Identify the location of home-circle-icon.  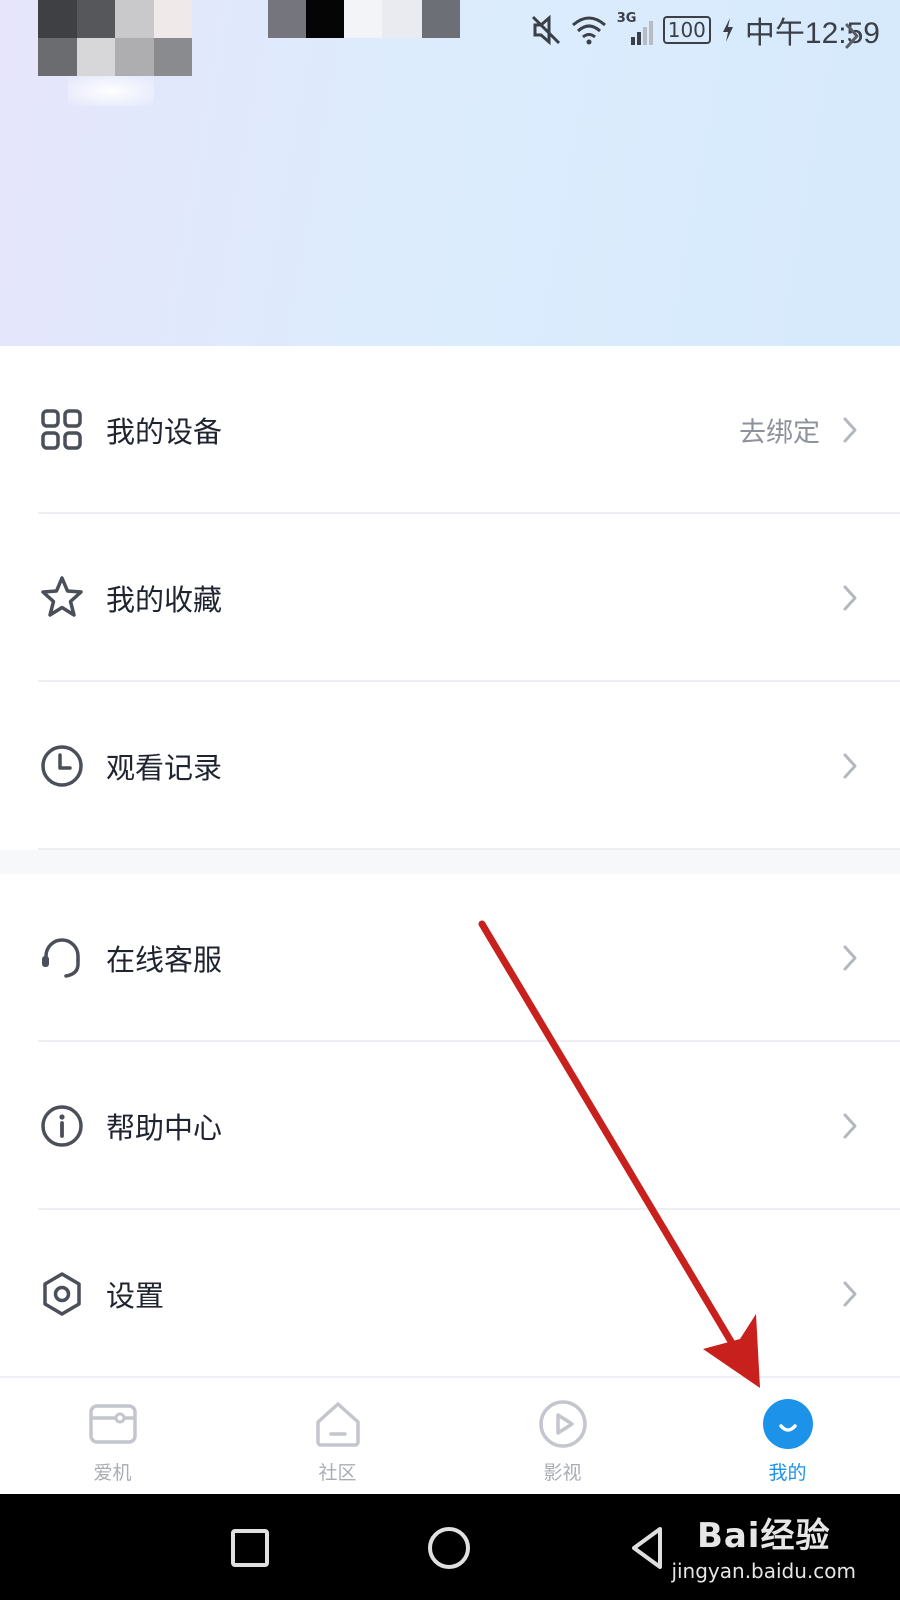
(449, 1548).